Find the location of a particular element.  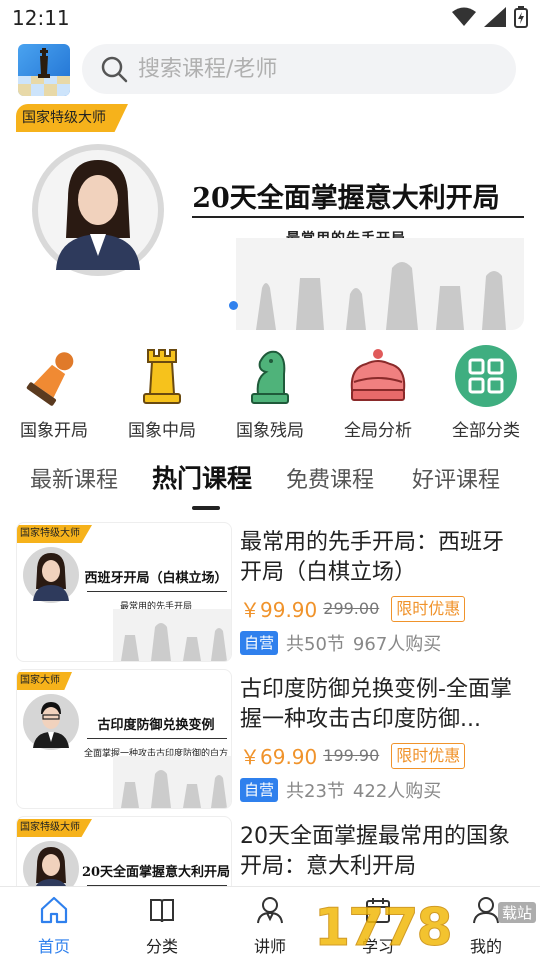

banner-divider is located at coordinates (358, 217).